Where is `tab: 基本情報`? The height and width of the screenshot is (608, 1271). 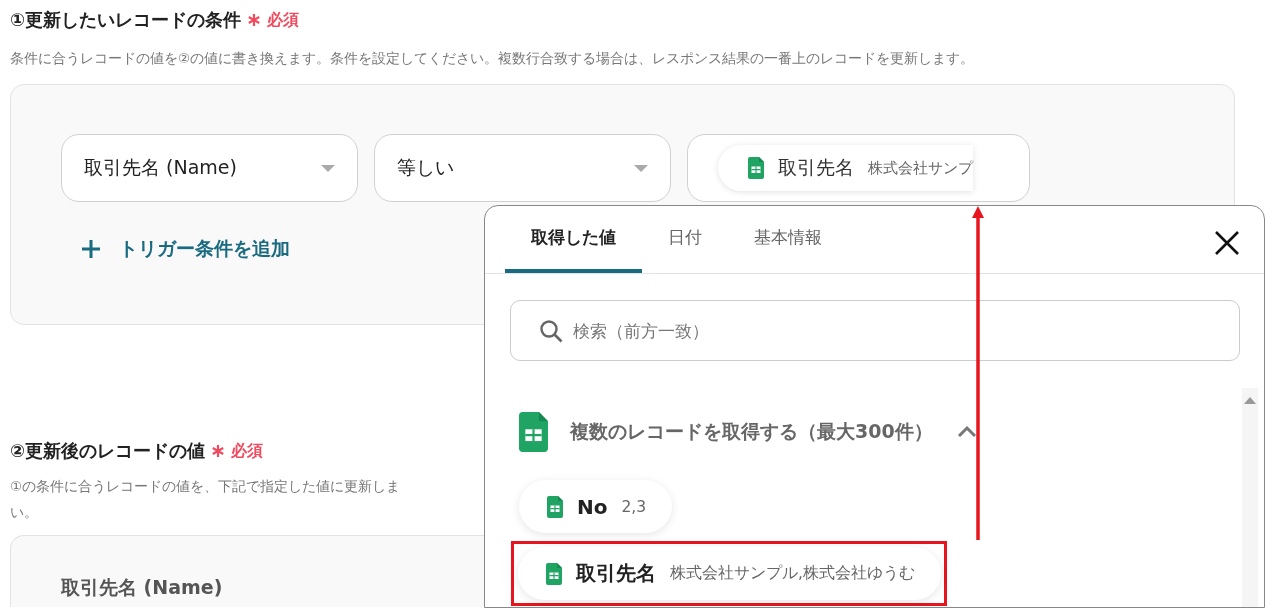
tab: 基本情報 is located at coordinates (788, 249).